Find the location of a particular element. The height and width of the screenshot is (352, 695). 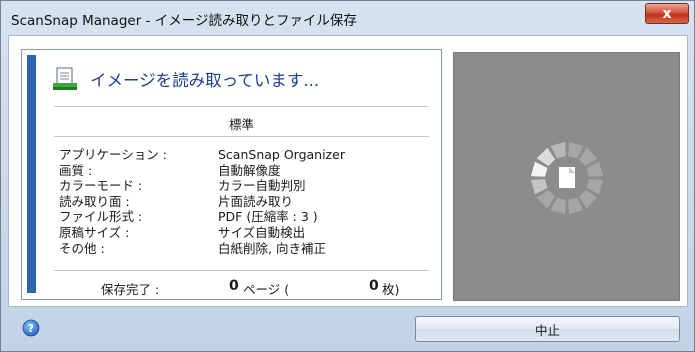

divider-top is located at coordinates (241, 106).